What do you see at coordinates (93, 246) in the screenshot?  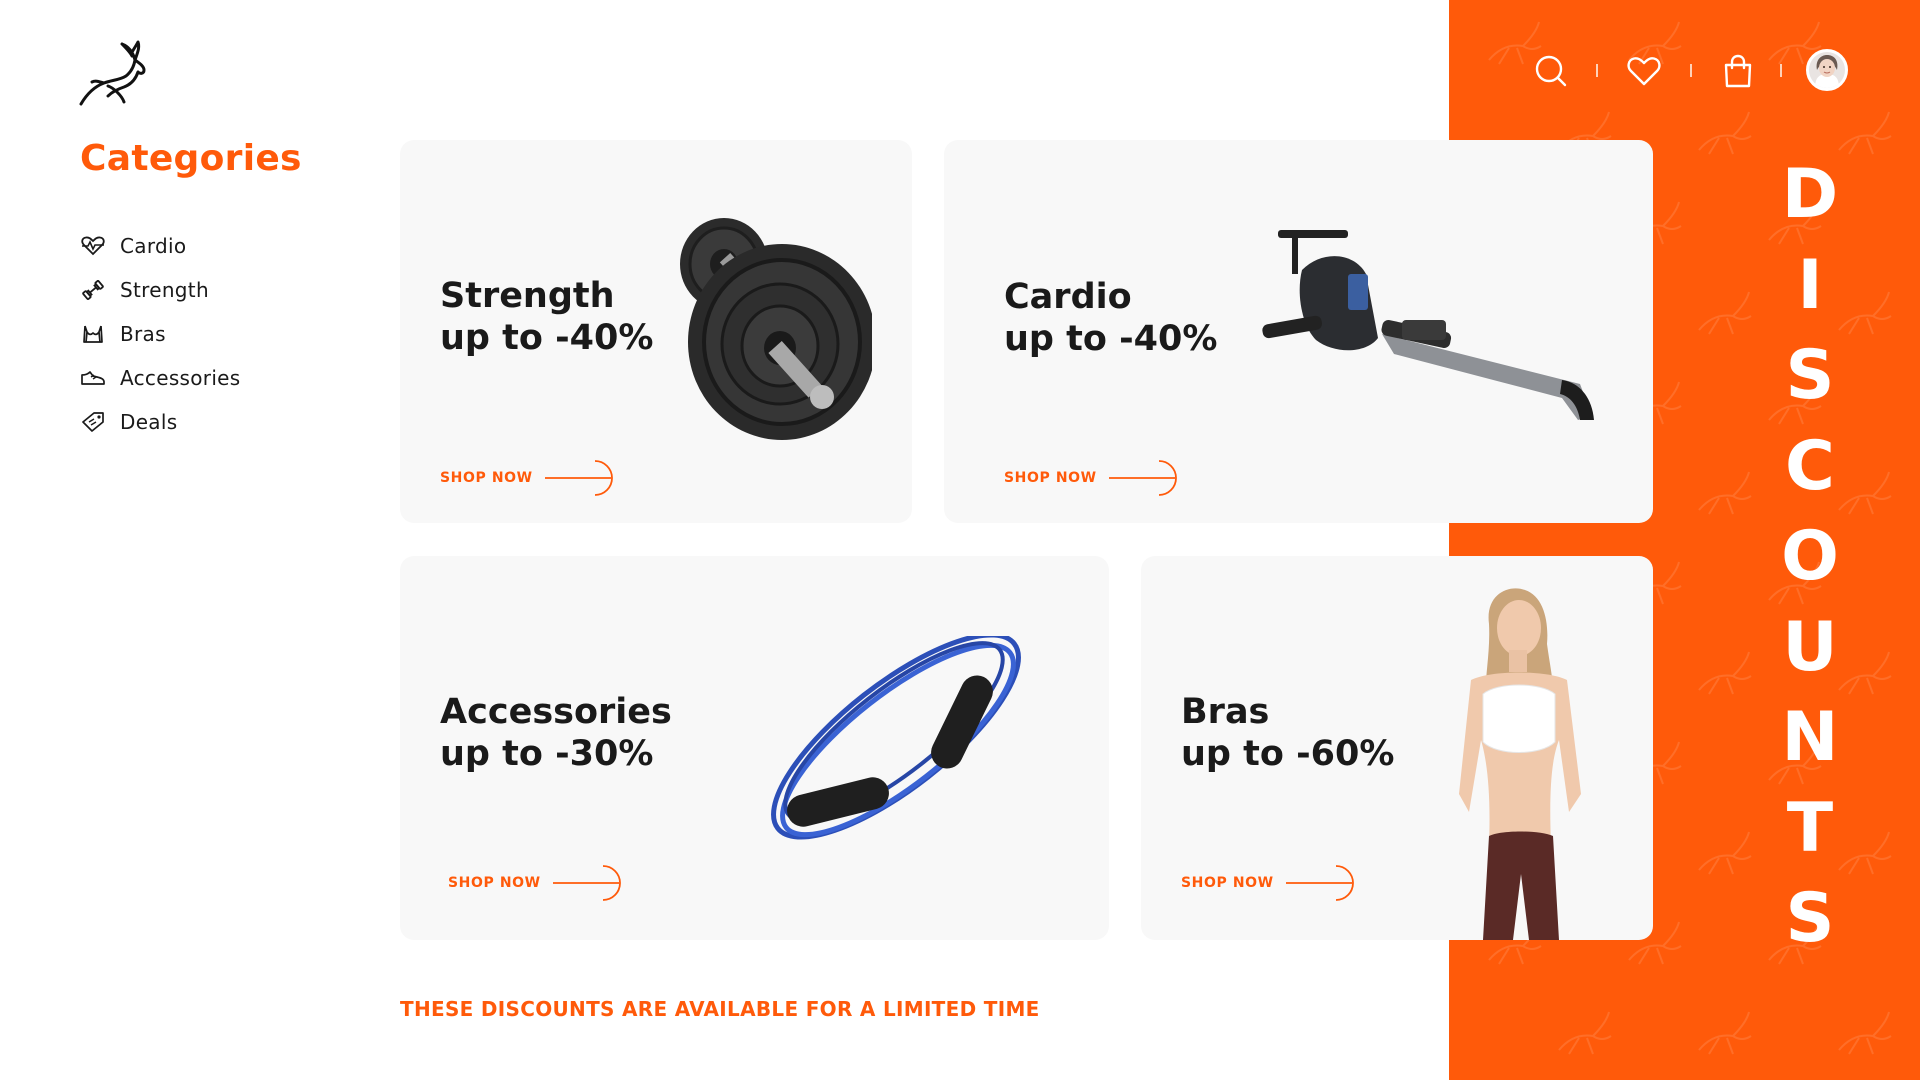 I see `heartbeat-icon` at bounding box center [93, 246].